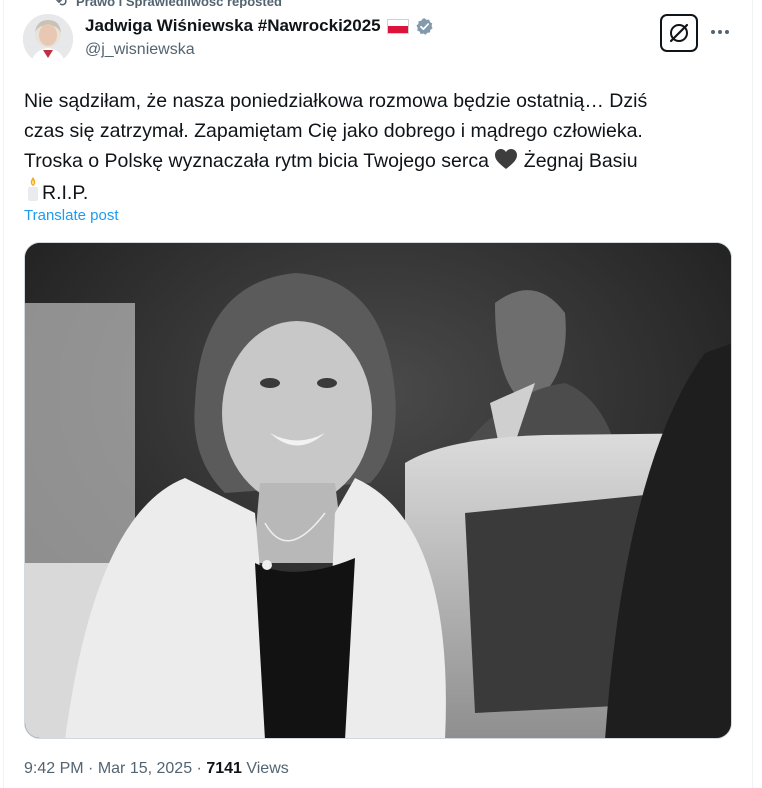 The image size is (762, 788). What do you see at coordinates (65, 193) in the screenshot?
I see `tweet-line-4: R.I.P.` at bounding box center [65, 193].